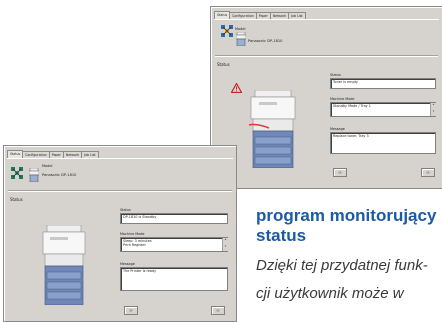 This screenshot has height=322, width=442. I want to click on article-heading-line-2: status, so click(281, 235).